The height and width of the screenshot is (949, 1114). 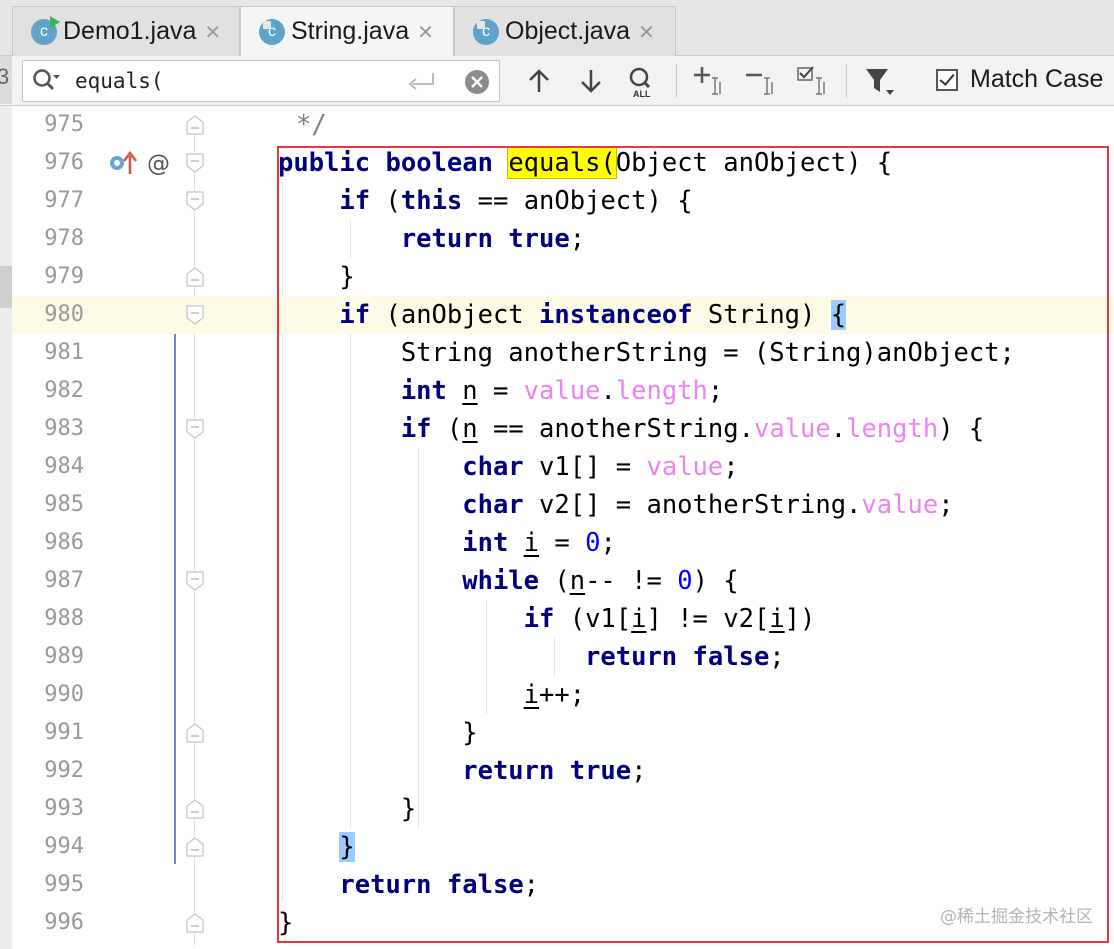 What do you see at coordinates (140, 163) in the screenshot?
I see `gutter-markers: @` at bounding box center [140, 163].